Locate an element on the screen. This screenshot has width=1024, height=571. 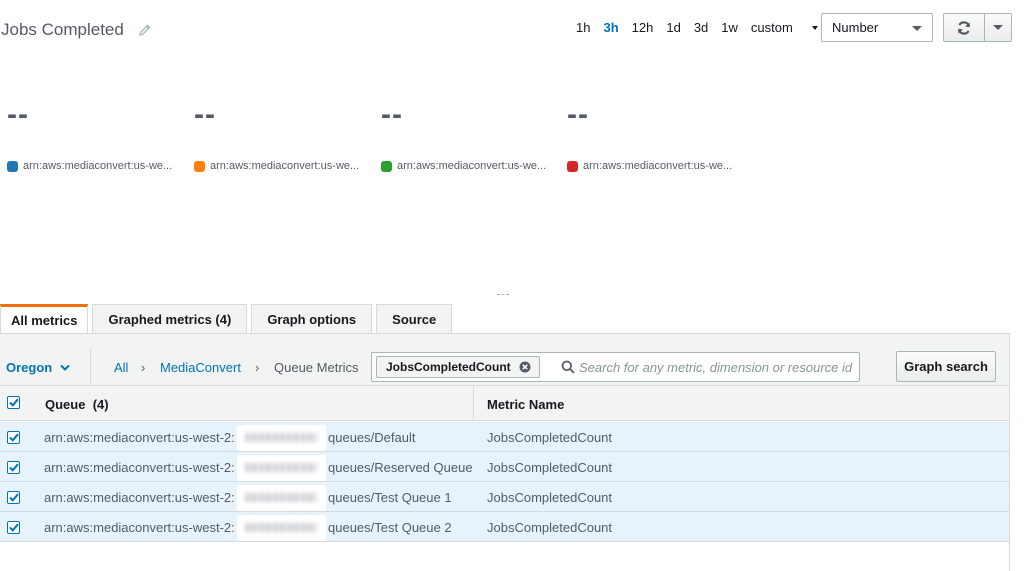
graph-search-button: Graph search is located at coordinates (946, 366).